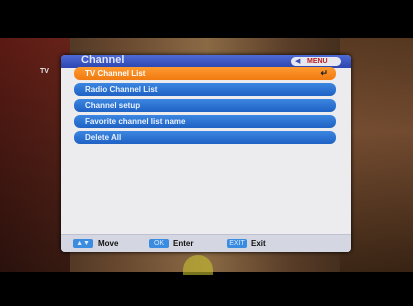 This screenshot has width=413, height=306. I want to click on back-arrow-icon: ◀, so click(298, 61).